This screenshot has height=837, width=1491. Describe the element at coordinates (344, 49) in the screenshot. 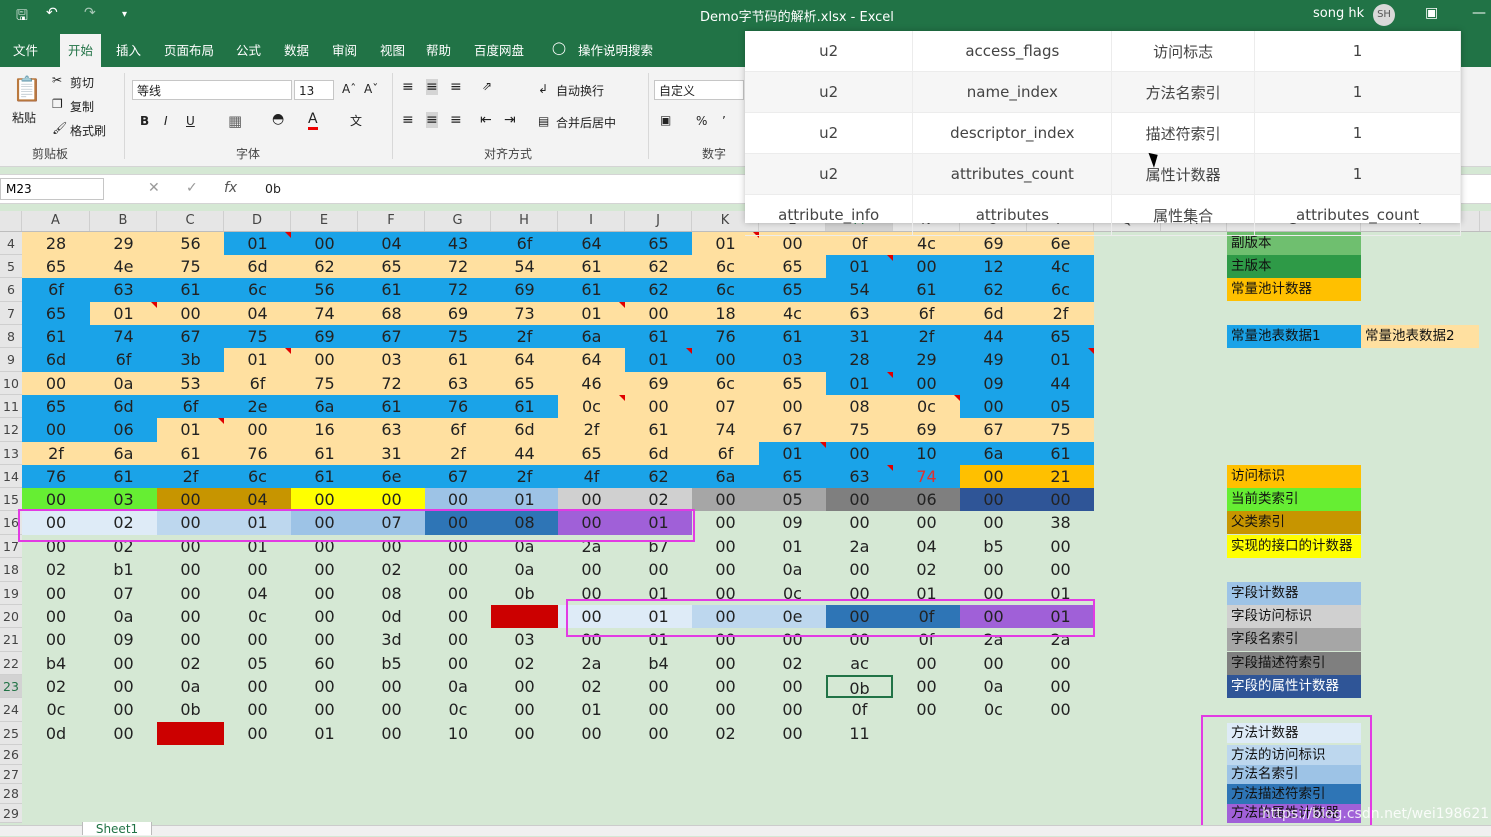

I see `tab-review: 审阅` at that location.